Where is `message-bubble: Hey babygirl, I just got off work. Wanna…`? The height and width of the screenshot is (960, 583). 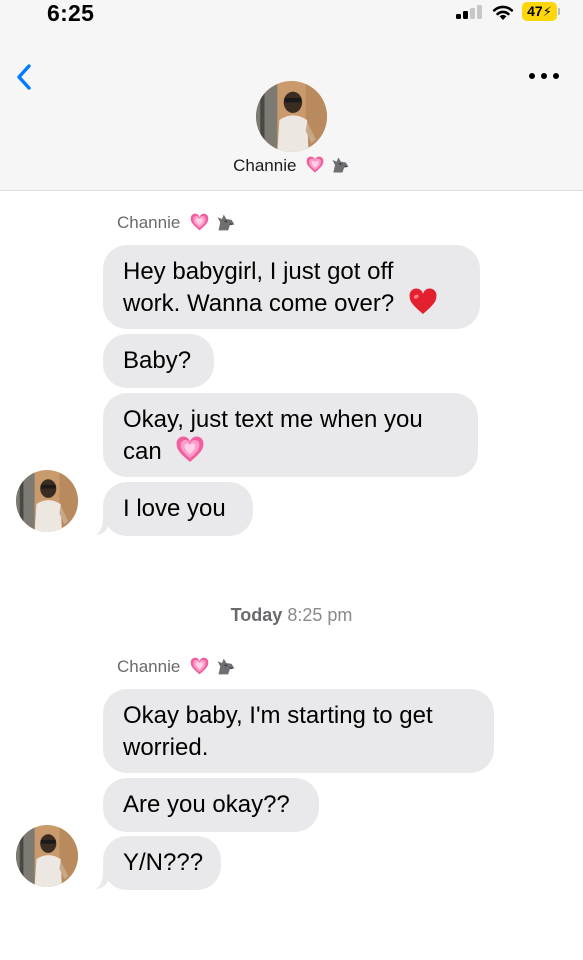
message-bubble: Hey babygirl, I just got off work. Wanna… is located at coordinates (291, 287).